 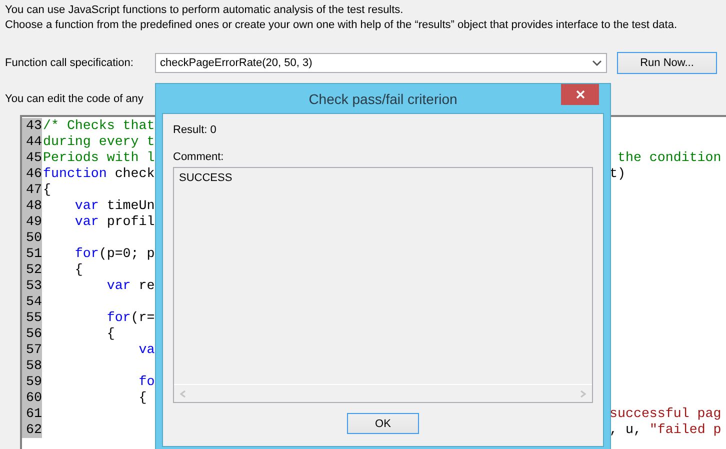 I want to click on line-number: 44, so click(x=32, y=142).